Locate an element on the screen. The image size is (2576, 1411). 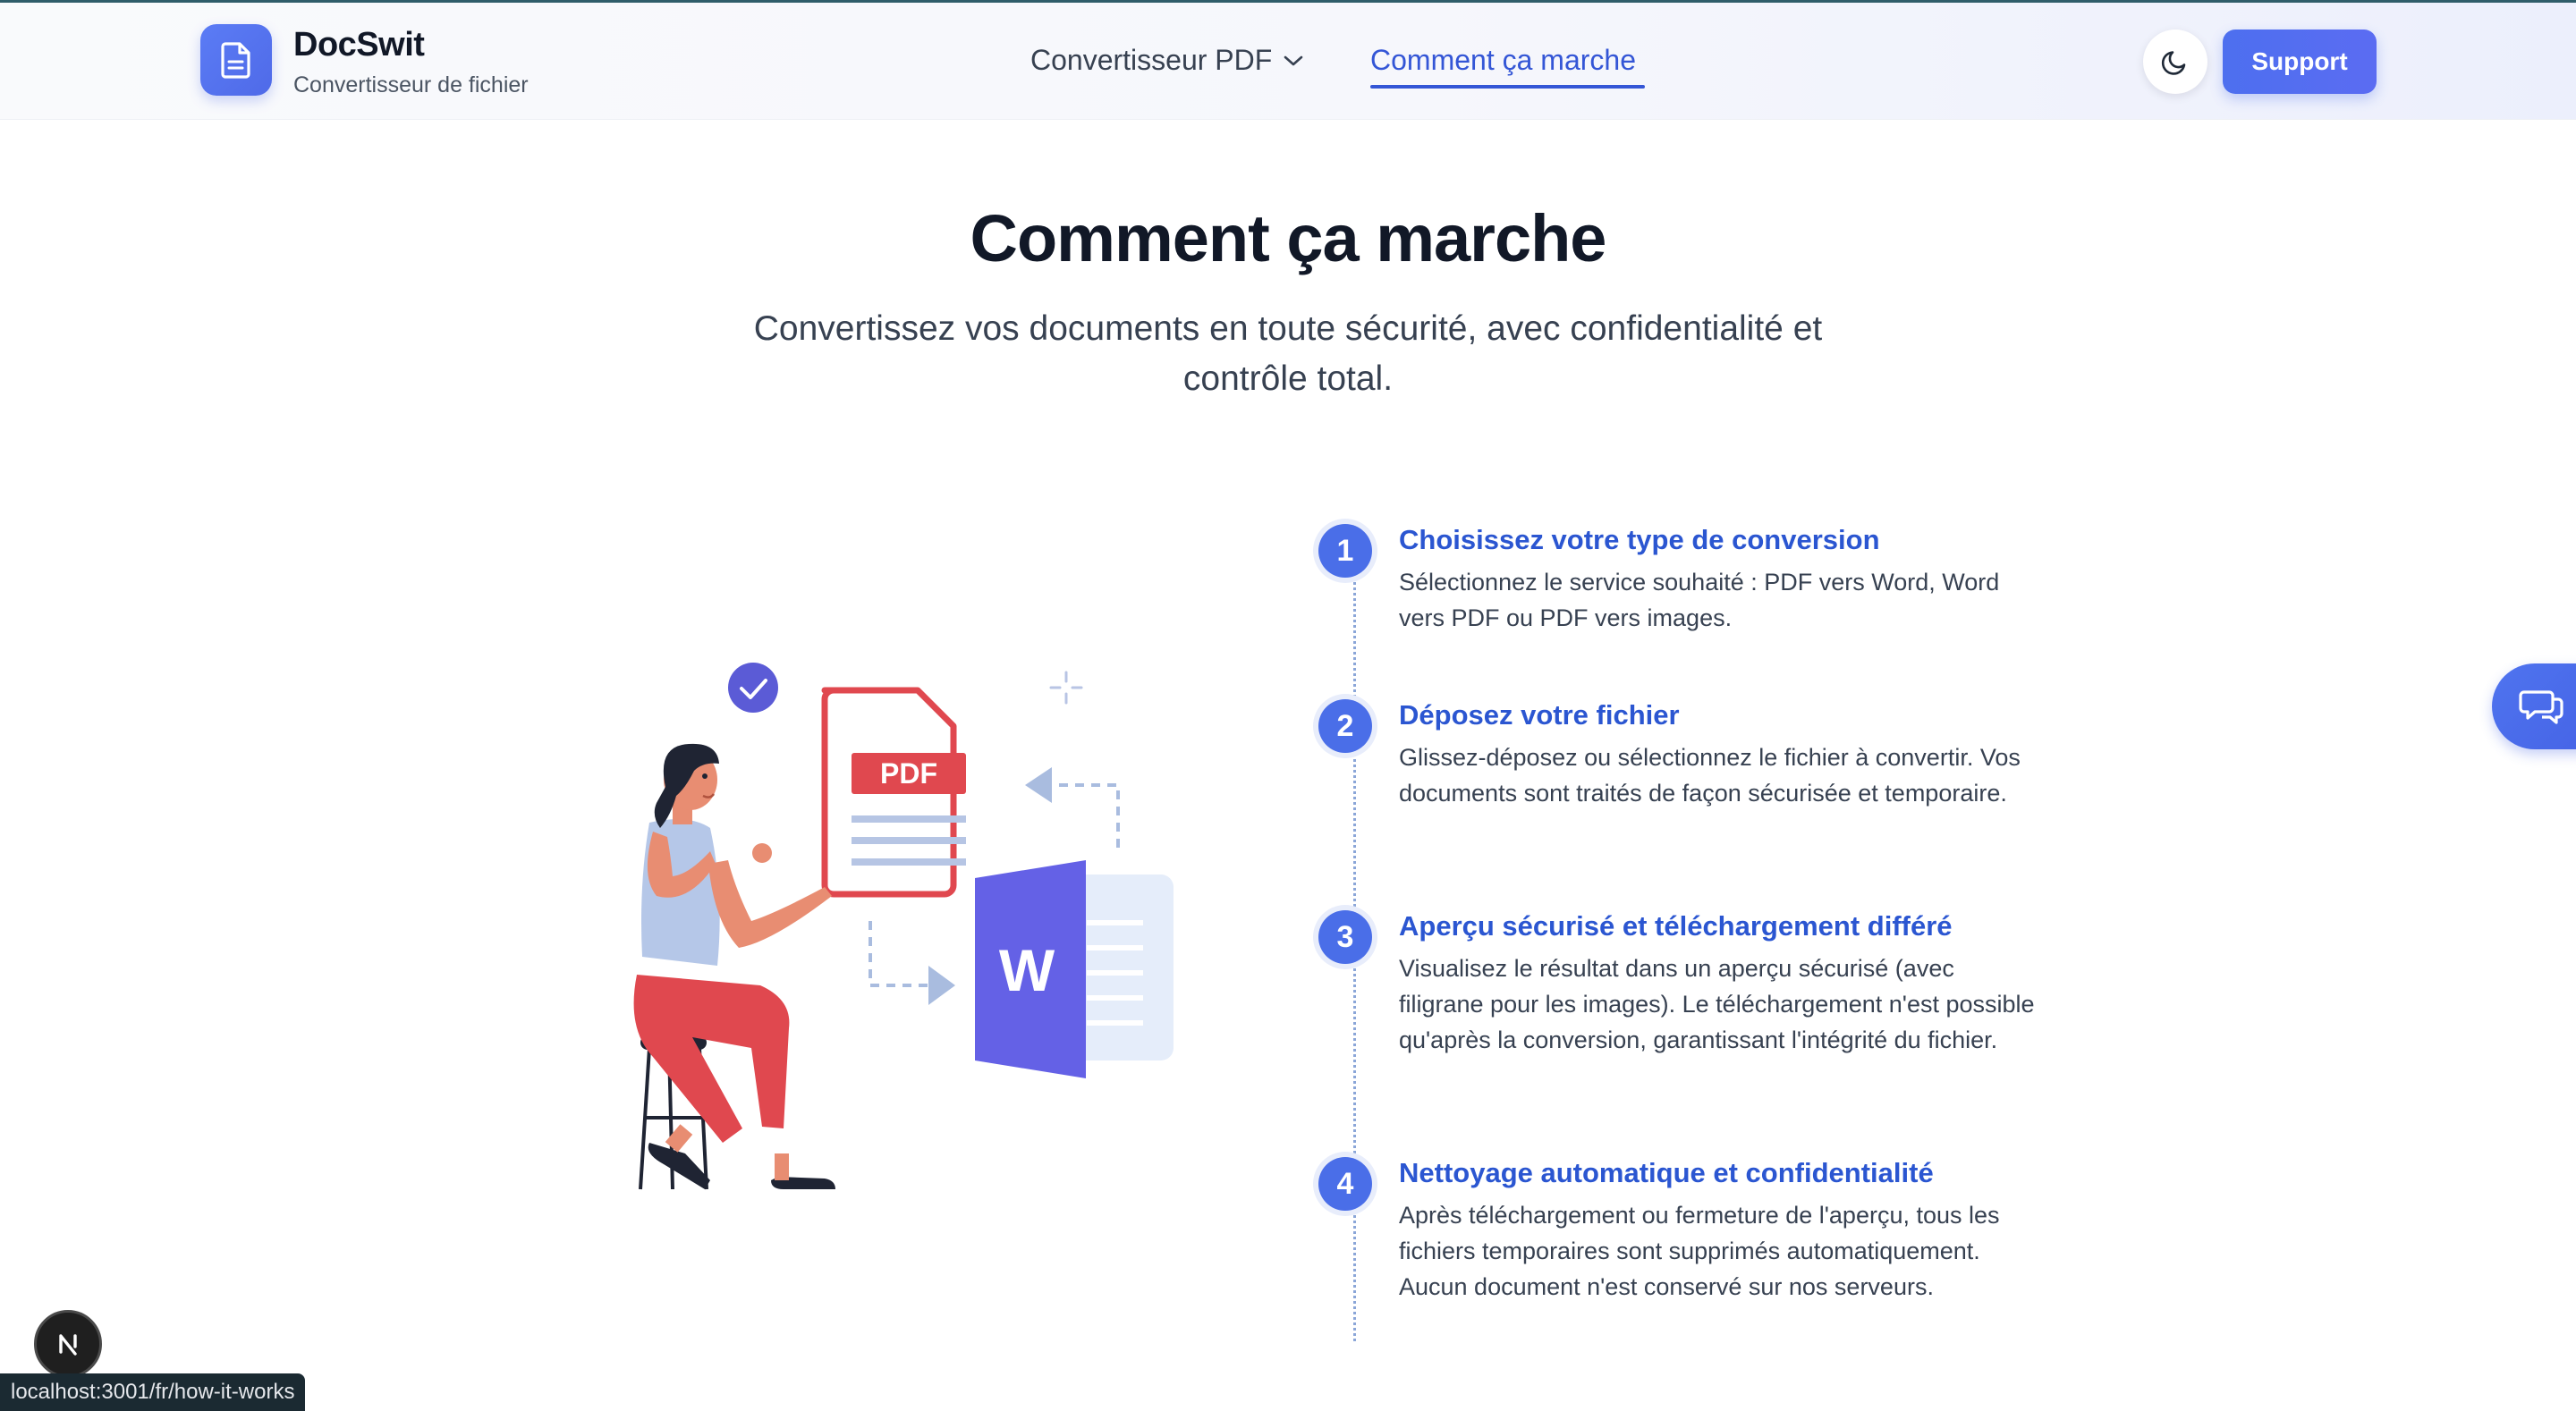
document-icon is located at coordinates (235, 61).